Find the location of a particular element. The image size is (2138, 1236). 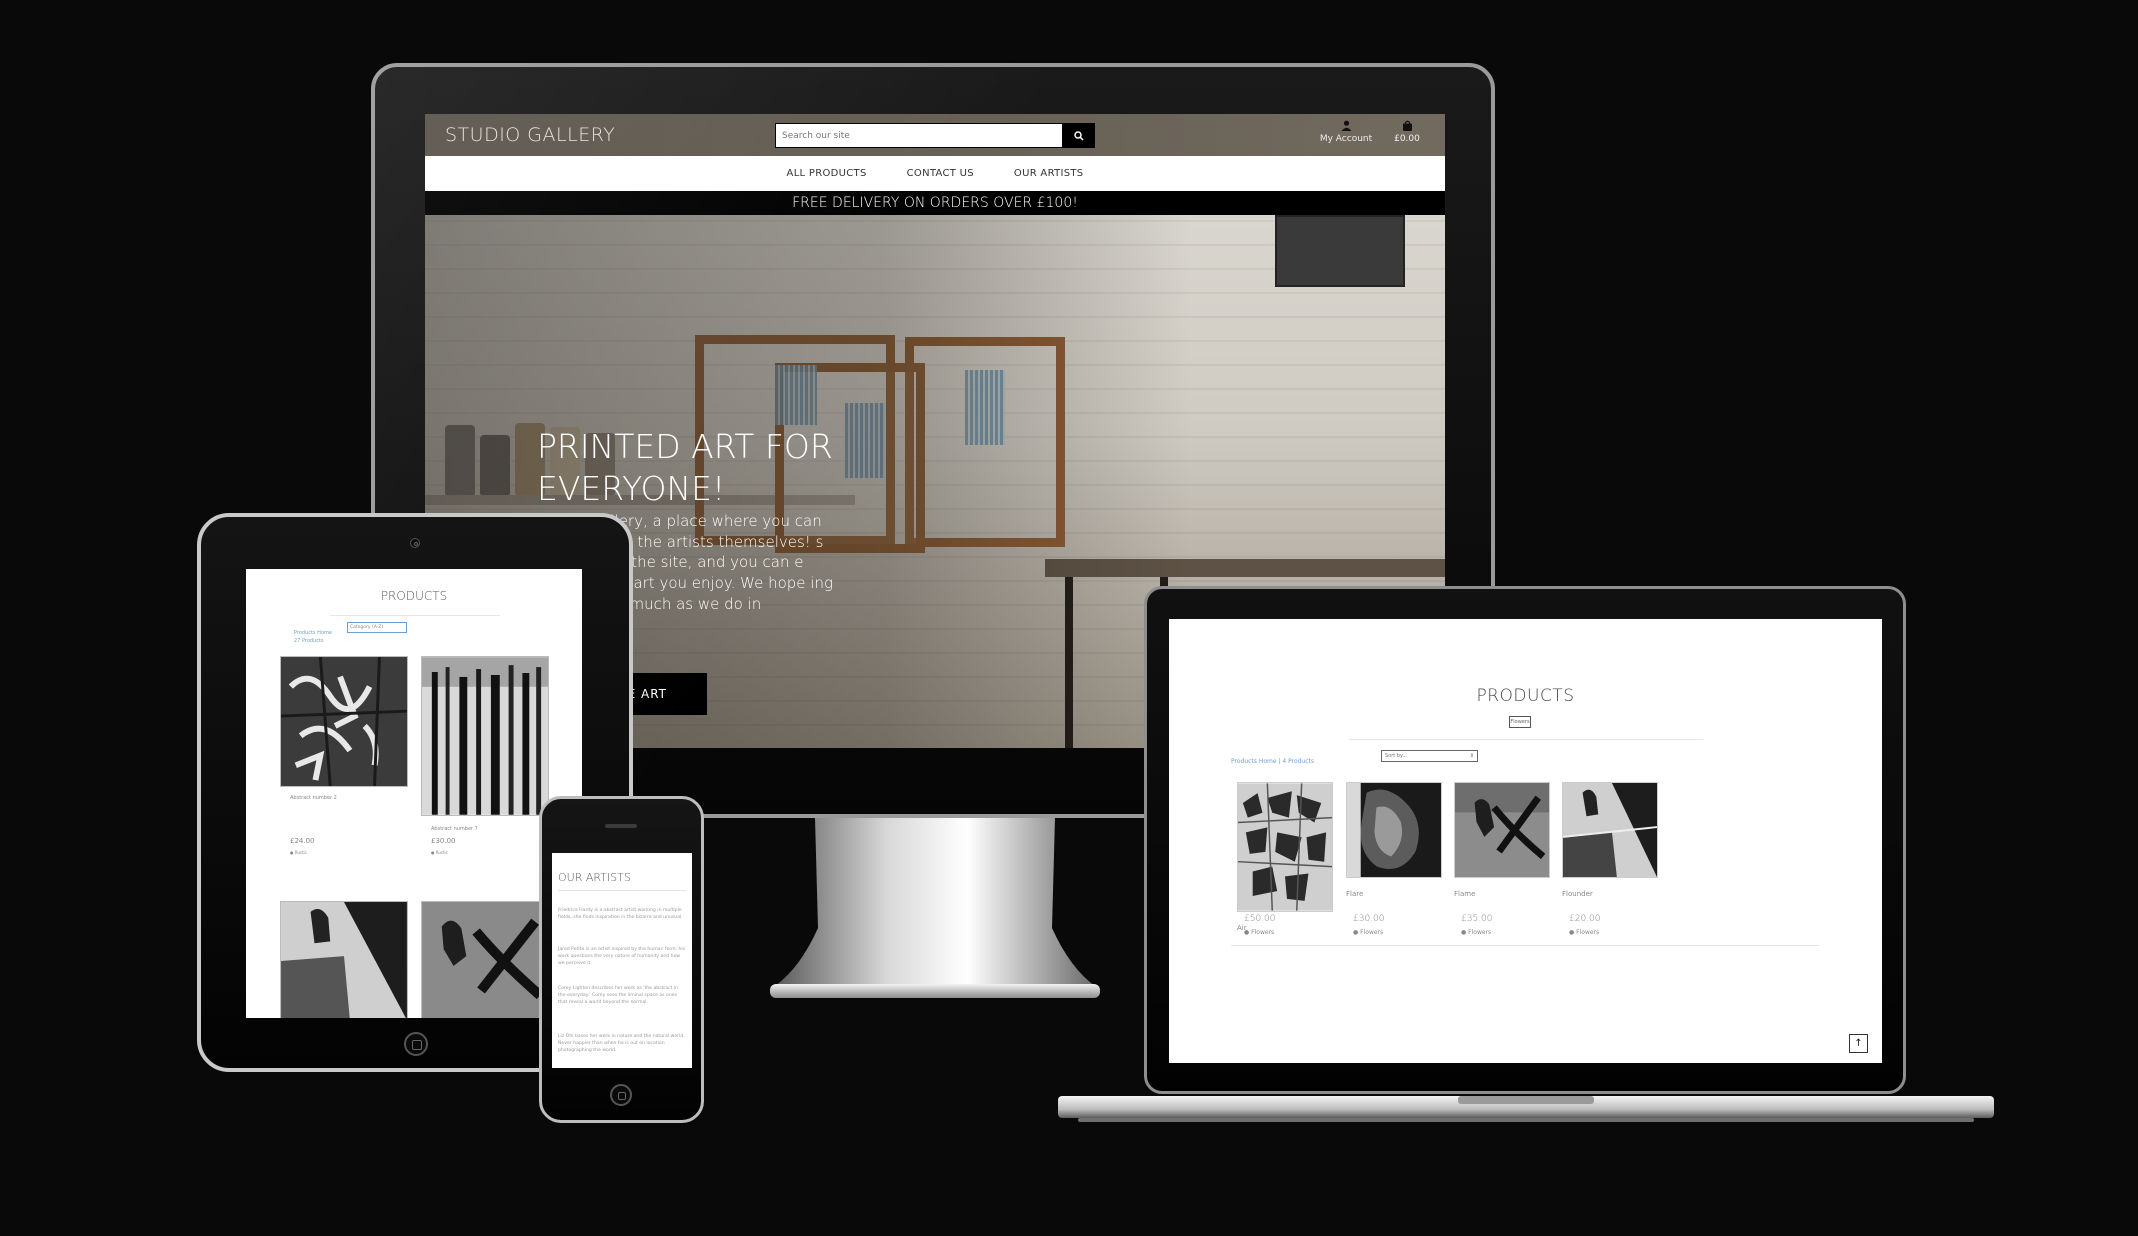

site-header: STUDIO GALLERY My Account £0.00 is located at coordinates (935, 135).